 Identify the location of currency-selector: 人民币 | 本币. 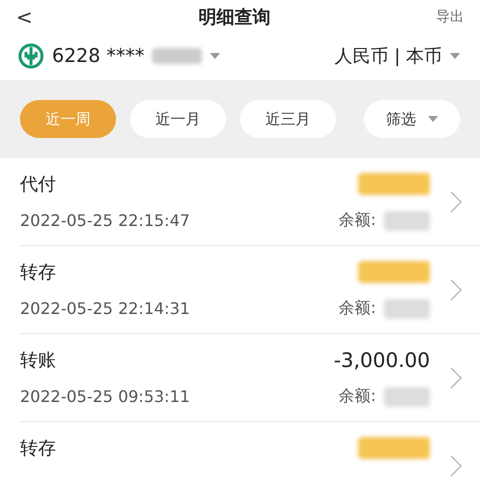
(388, 56).